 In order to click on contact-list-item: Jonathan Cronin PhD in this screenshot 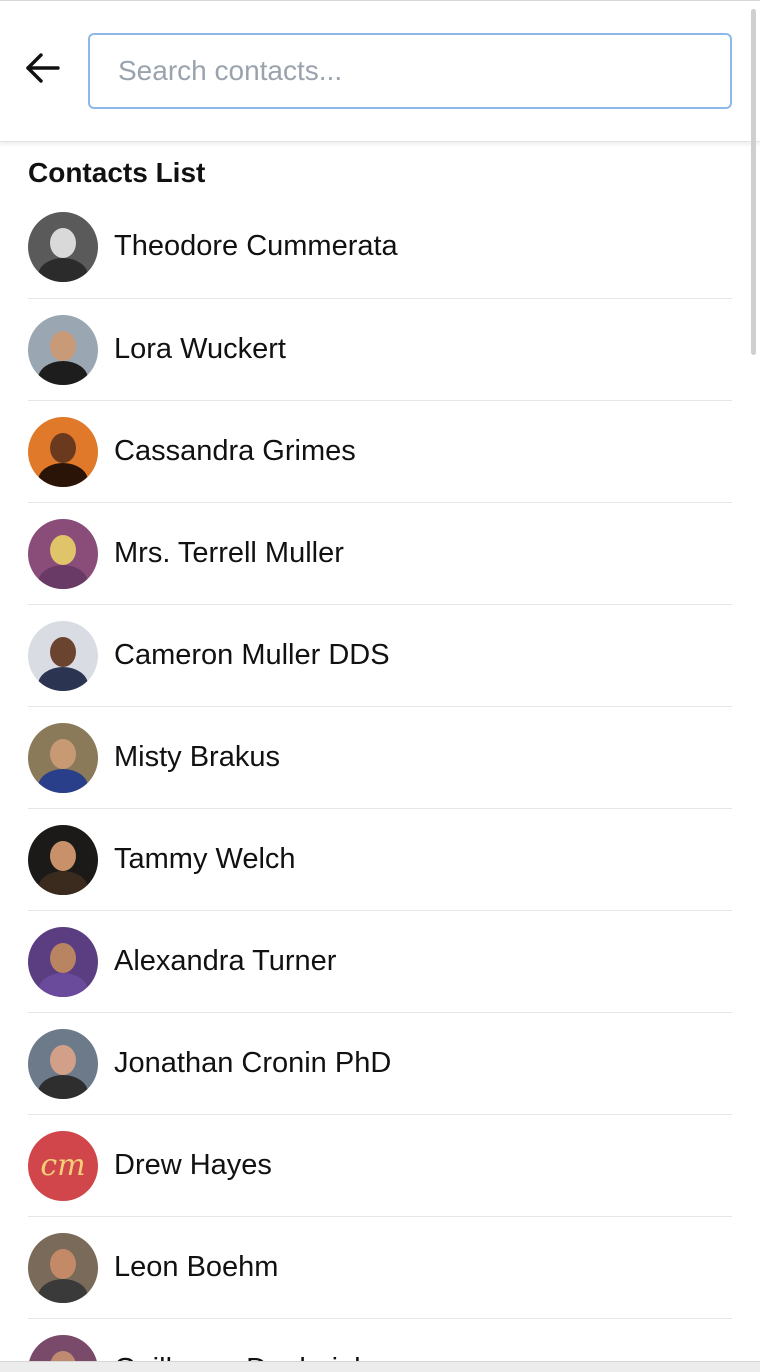, I will do `click(380, 1064)`.